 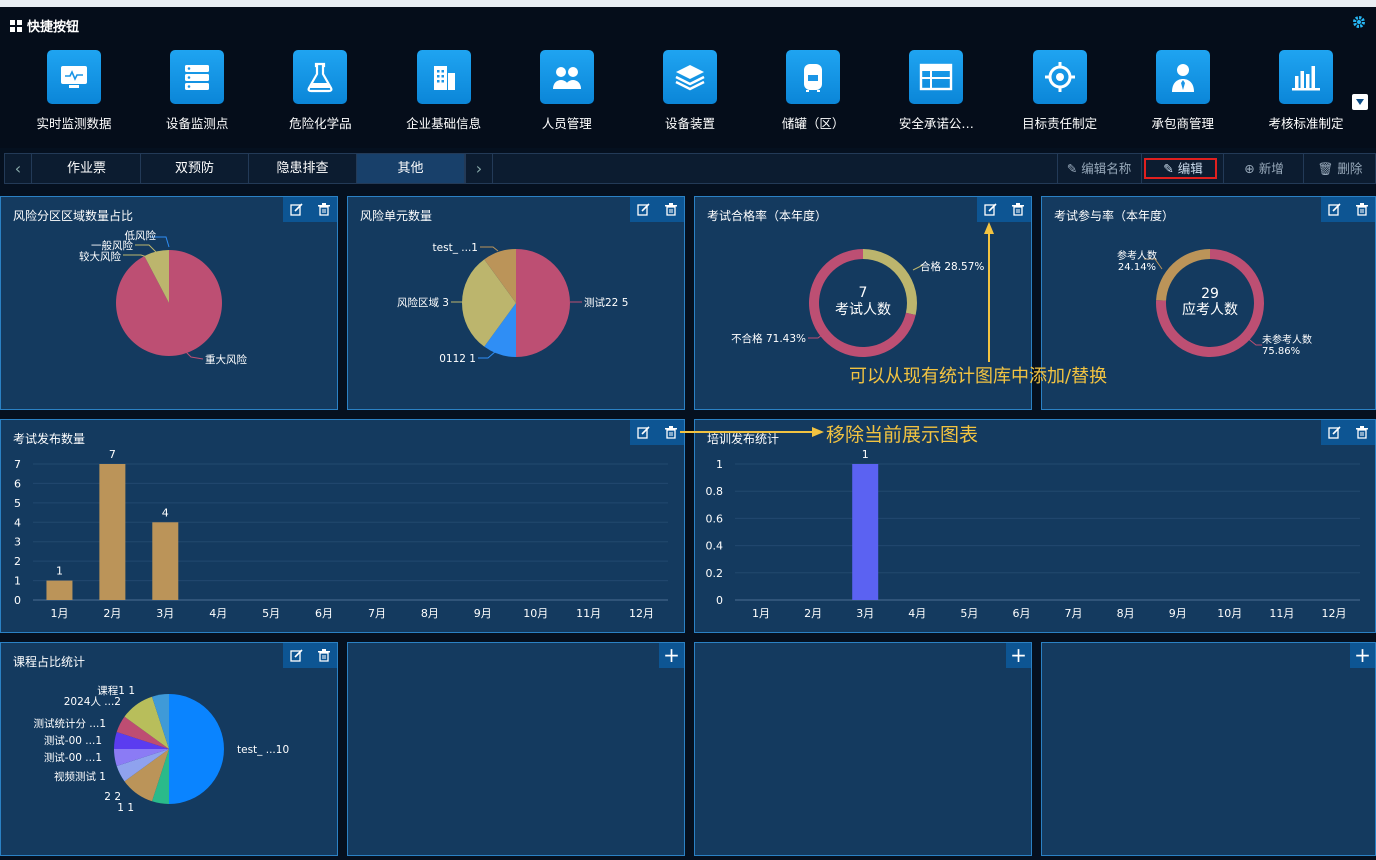 I want to click on gear-icon, so click(x=1359, y=24).